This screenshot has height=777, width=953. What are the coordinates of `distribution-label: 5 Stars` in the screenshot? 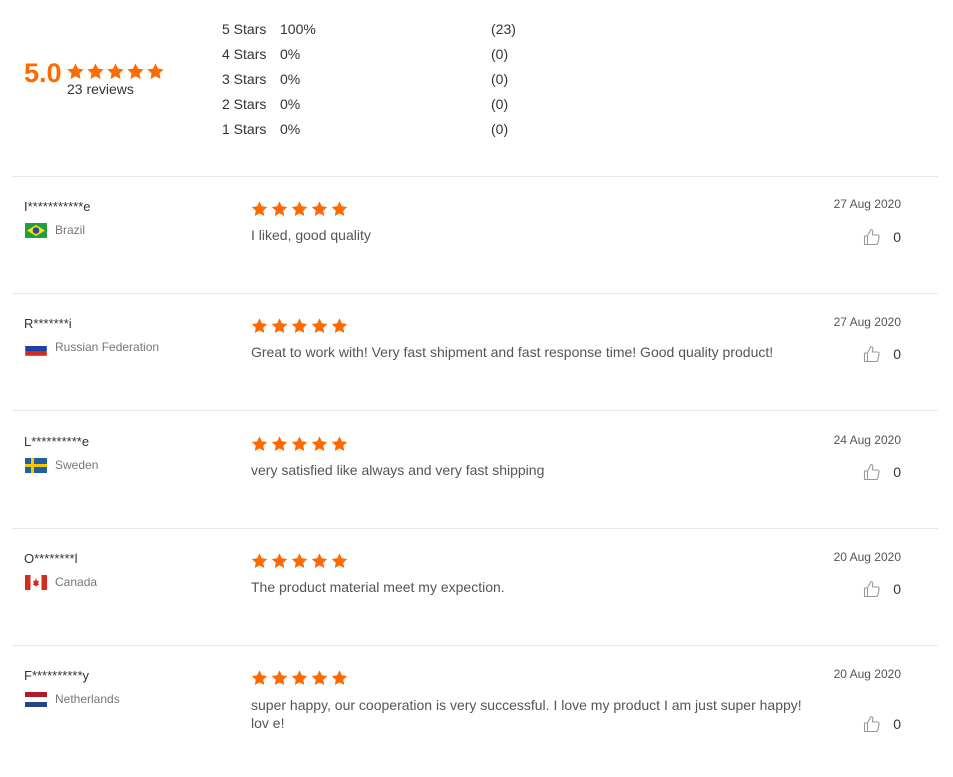 It's located at (244, 29).